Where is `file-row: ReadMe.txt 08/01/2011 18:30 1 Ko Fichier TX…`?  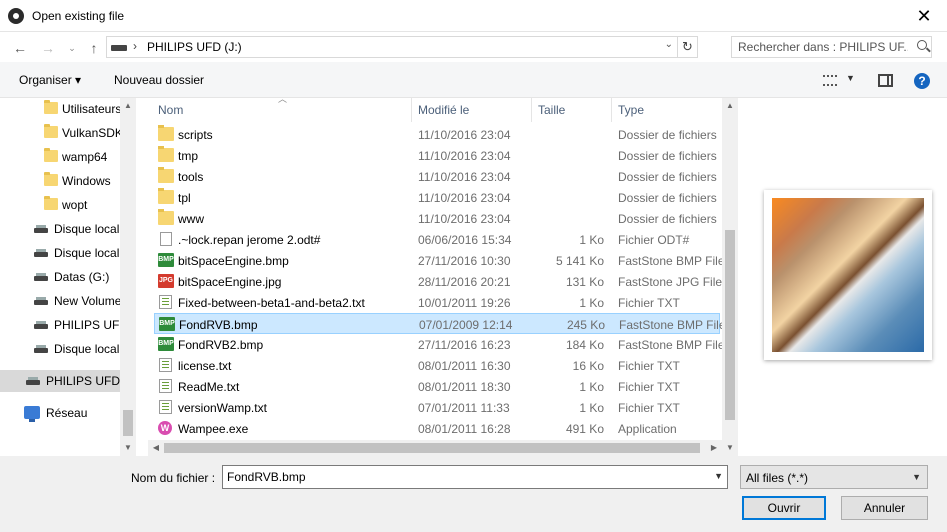 file-row: ReadMe.txt 08/01/2011 18:30 1 Ko Fichier TX… is located at coordinates (437, 386).